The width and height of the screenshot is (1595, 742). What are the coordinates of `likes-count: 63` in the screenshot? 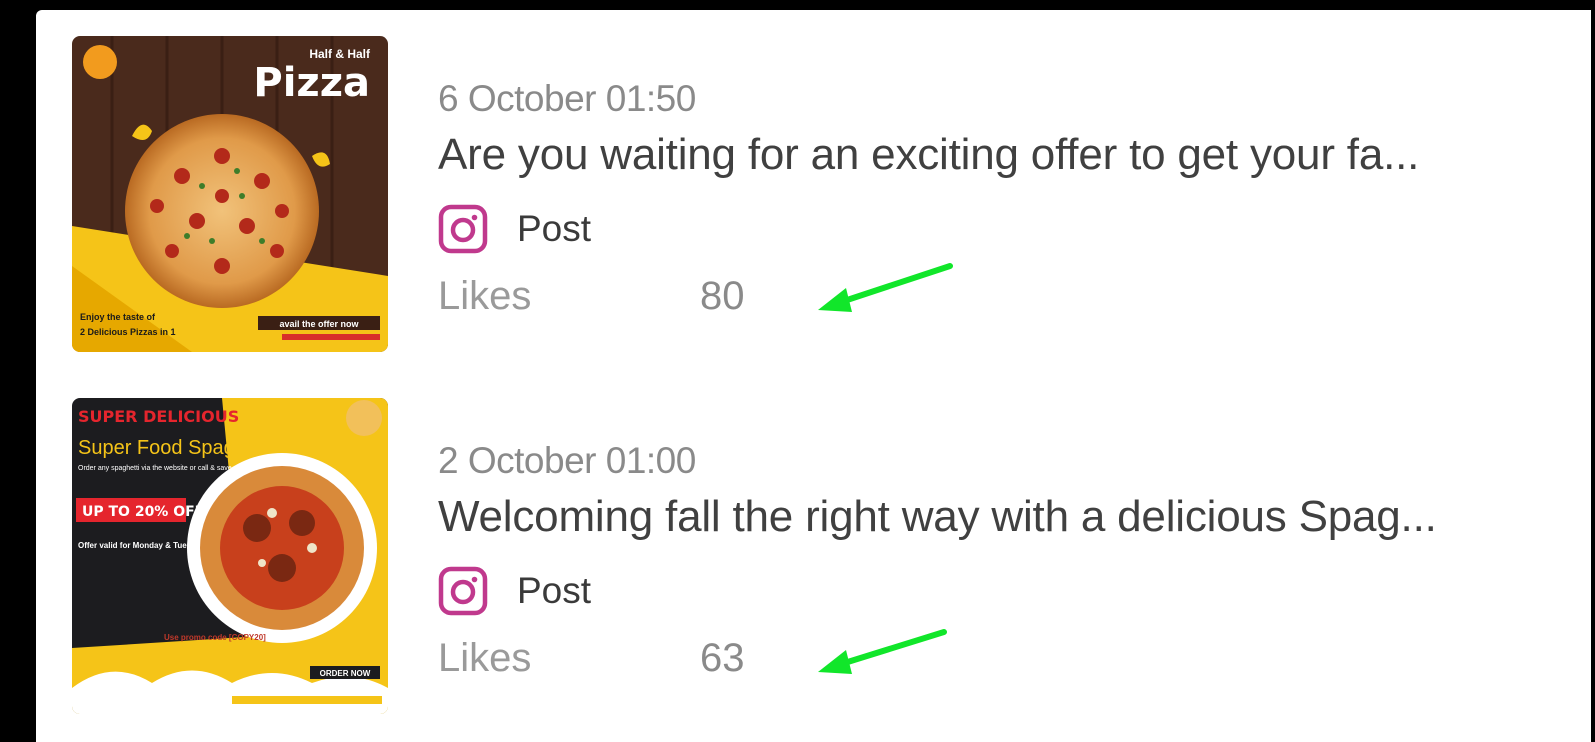 It's located at (722, 658).